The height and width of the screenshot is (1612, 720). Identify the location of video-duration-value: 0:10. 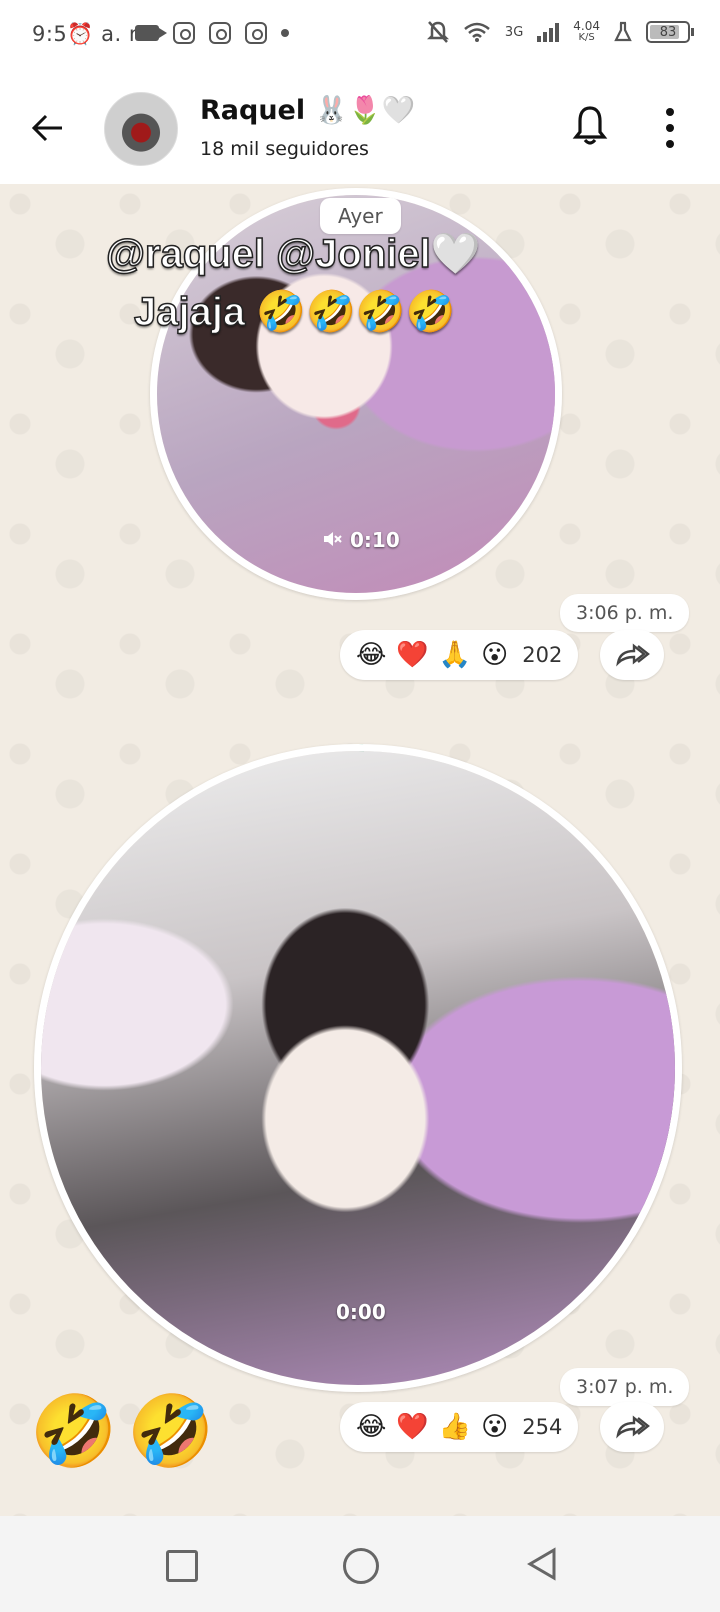
(375, 540).